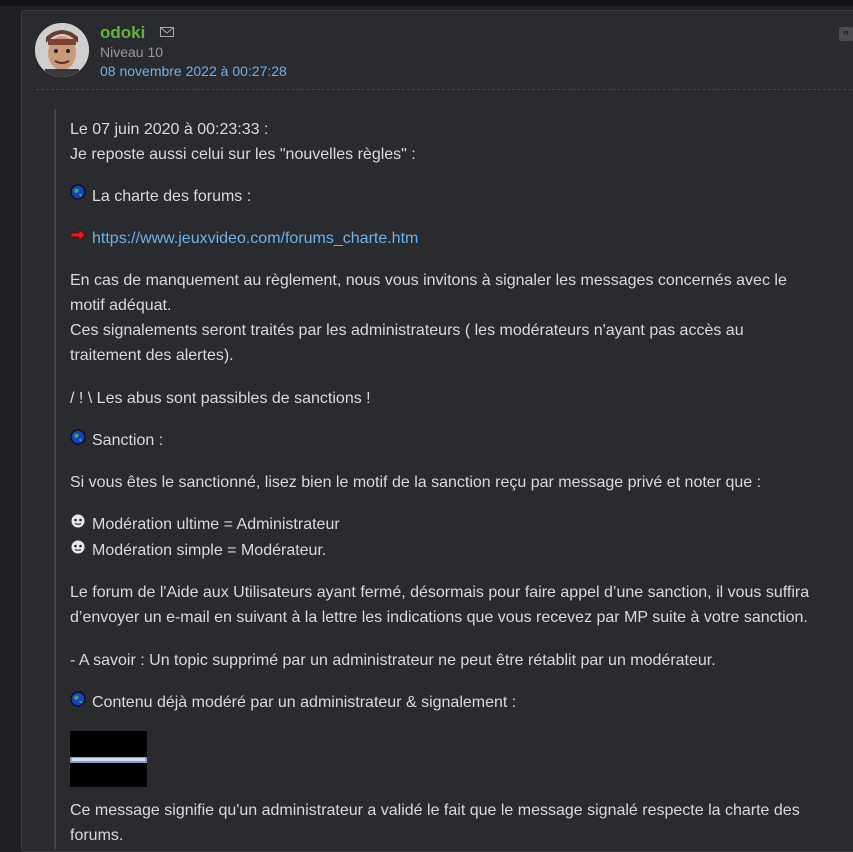 The width and height of the screenshot is (853, 852). I want to click on quote-line: forums., so click(97, 835).